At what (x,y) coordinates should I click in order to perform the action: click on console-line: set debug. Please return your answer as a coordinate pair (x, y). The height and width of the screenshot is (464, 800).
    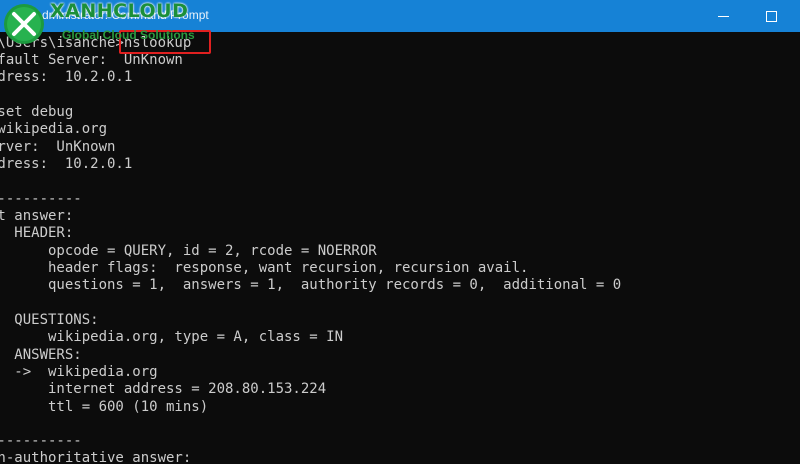
    Looking at the image, I should click on (37, 112).